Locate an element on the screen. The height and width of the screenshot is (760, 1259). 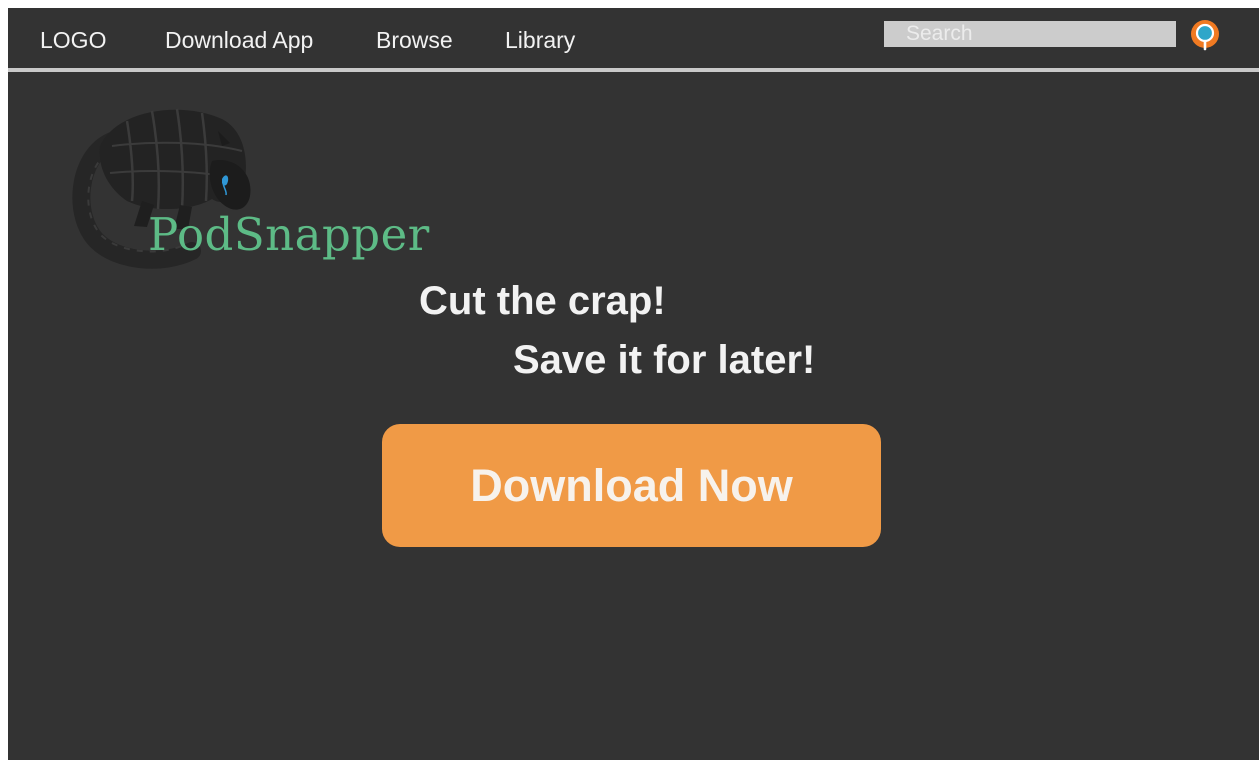
nav-library-link: Library is located at coordinates (540, 40).